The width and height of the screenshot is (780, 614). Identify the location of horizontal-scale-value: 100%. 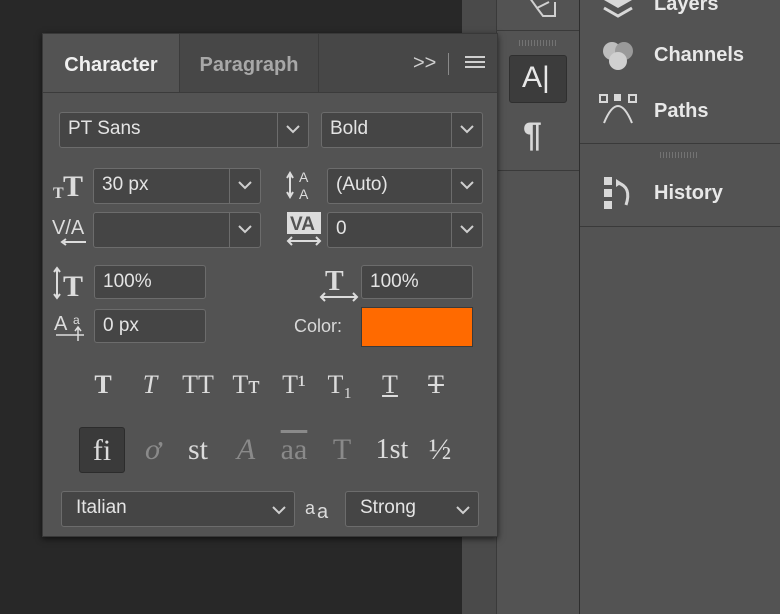
(394, 281).